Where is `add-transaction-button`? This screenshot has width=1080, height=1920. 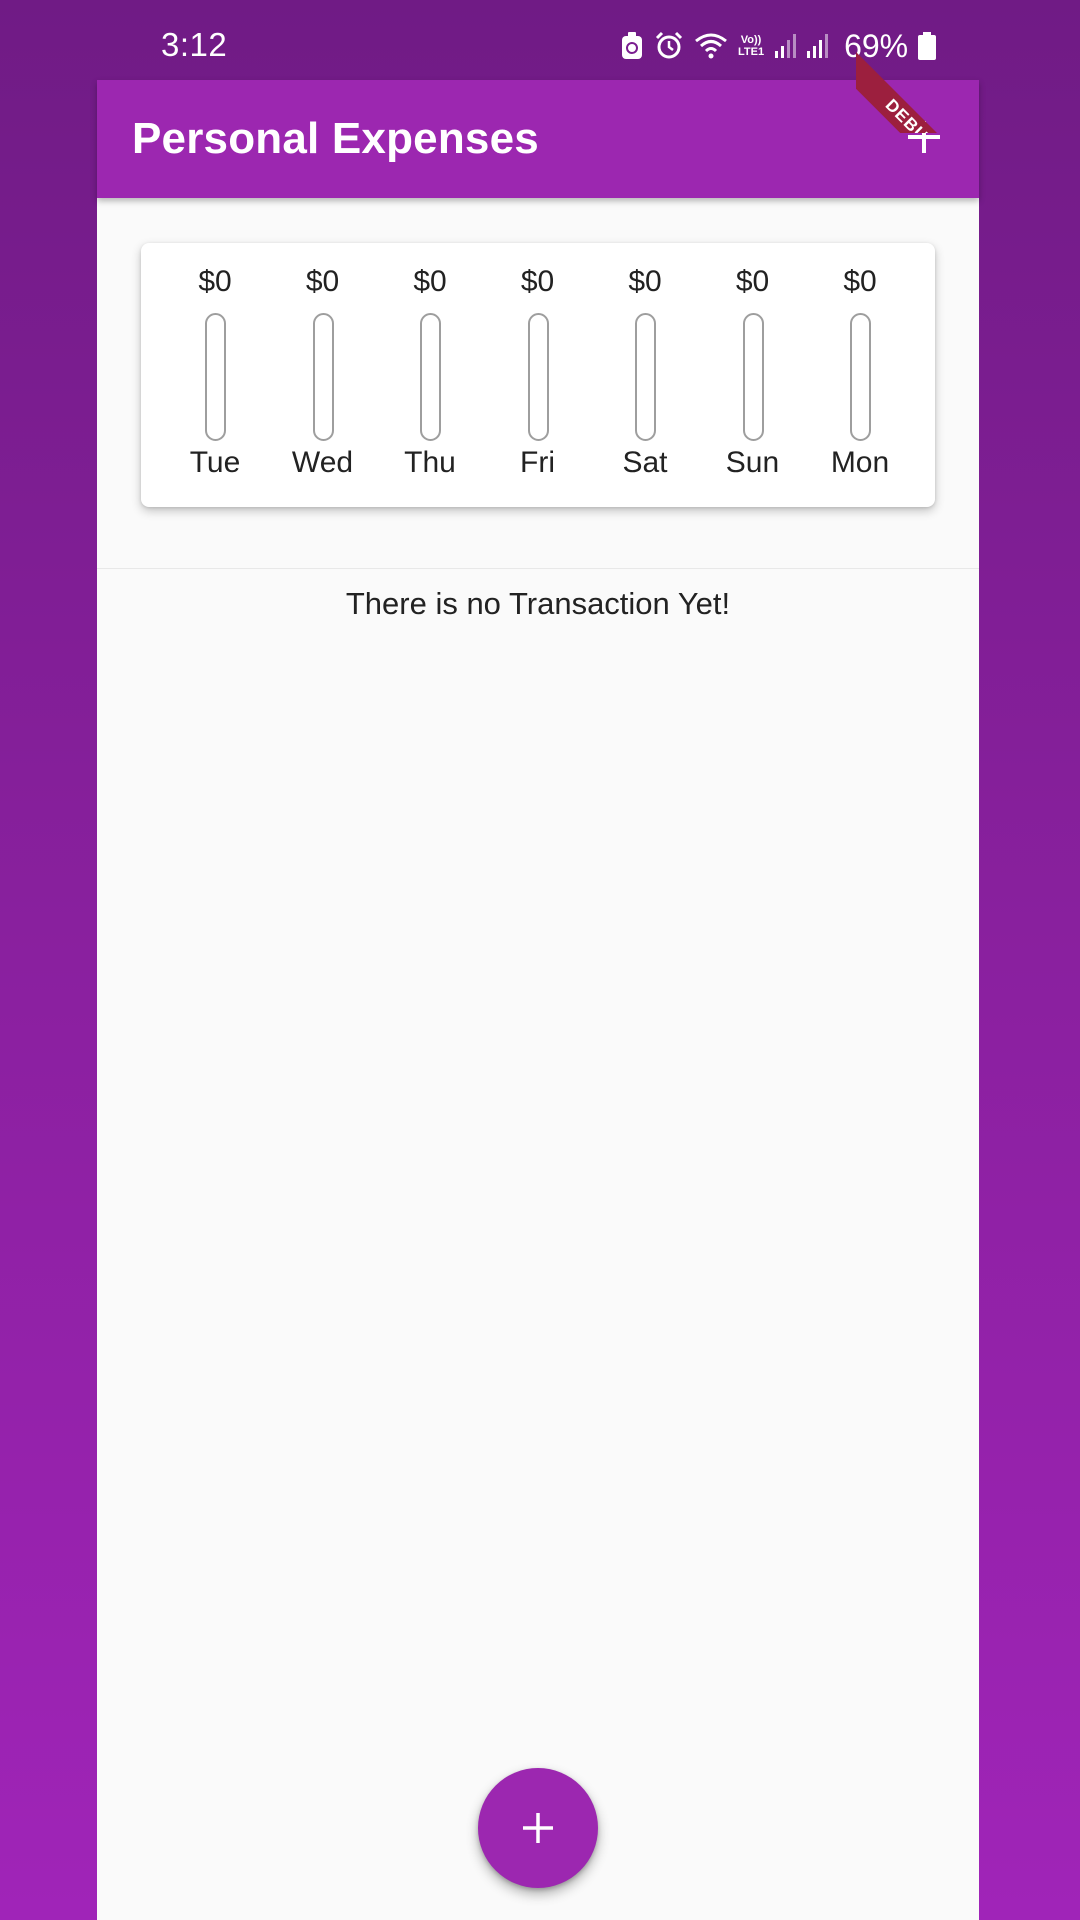 add-transaction-button is located at coordinates (924, 137).